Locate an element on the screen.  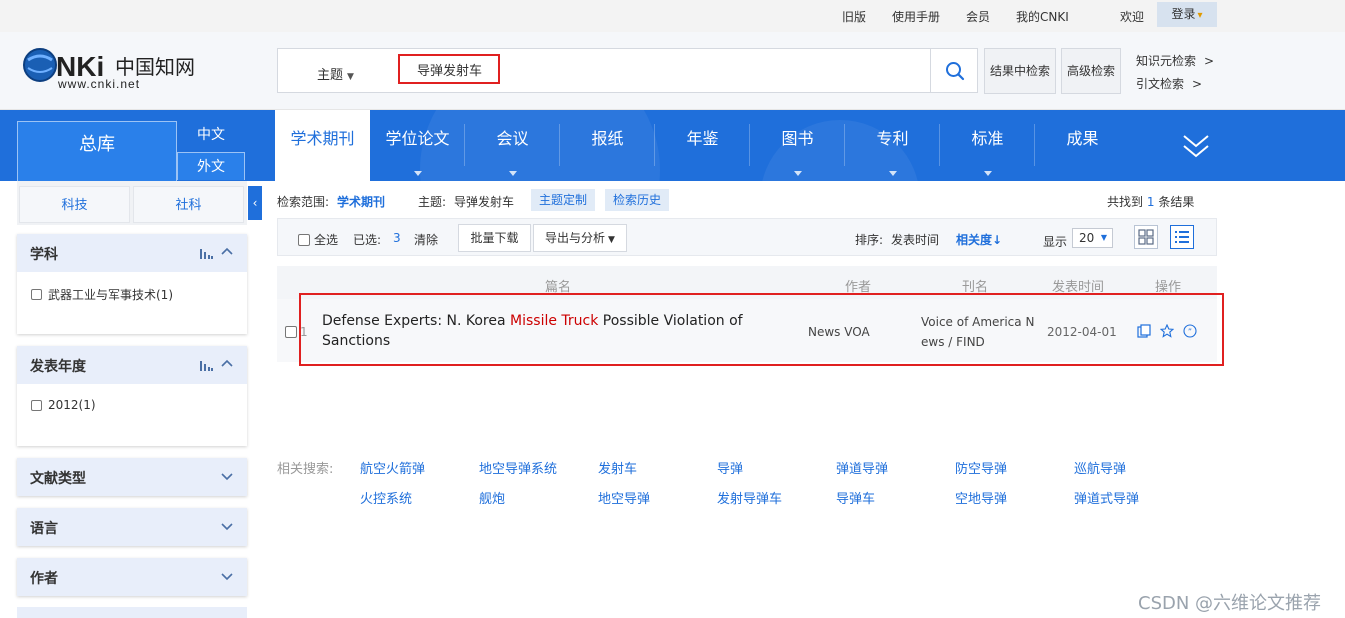
result-count-number: 1 is located at coordinates (1150, 202).